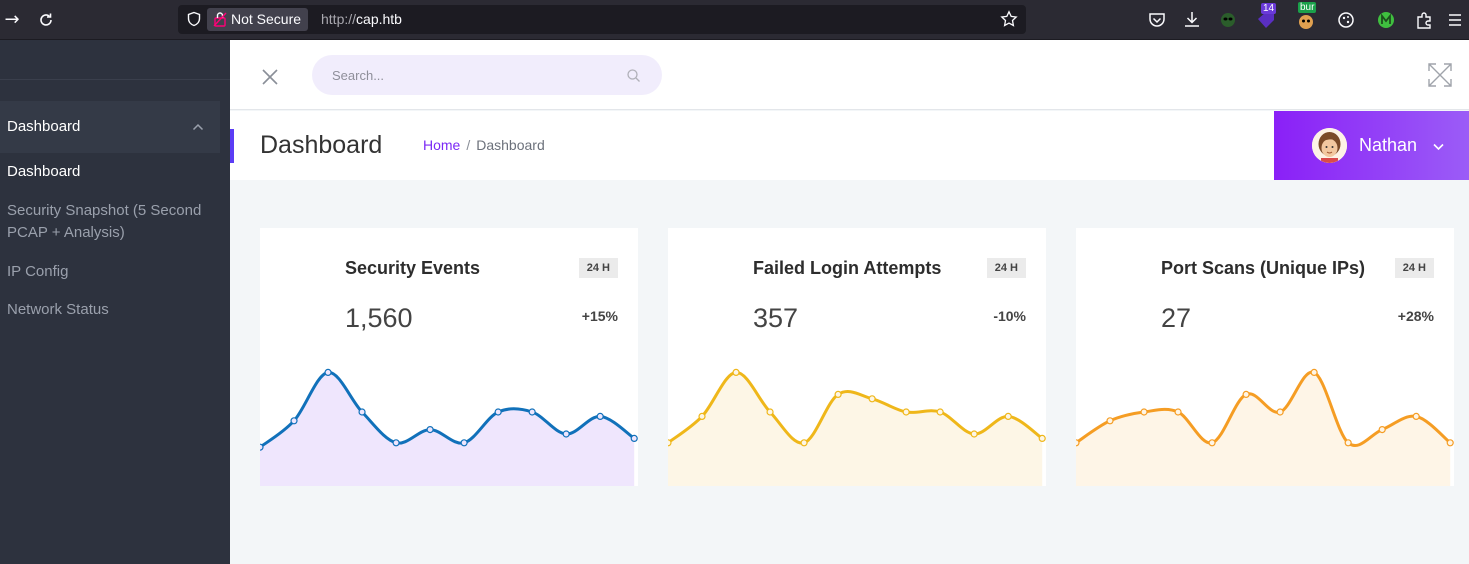 This screenshot has width=1469, height=564. Describe the element at coordinates (194, 19) in the screenshot. I see `shield-icon` at that location.